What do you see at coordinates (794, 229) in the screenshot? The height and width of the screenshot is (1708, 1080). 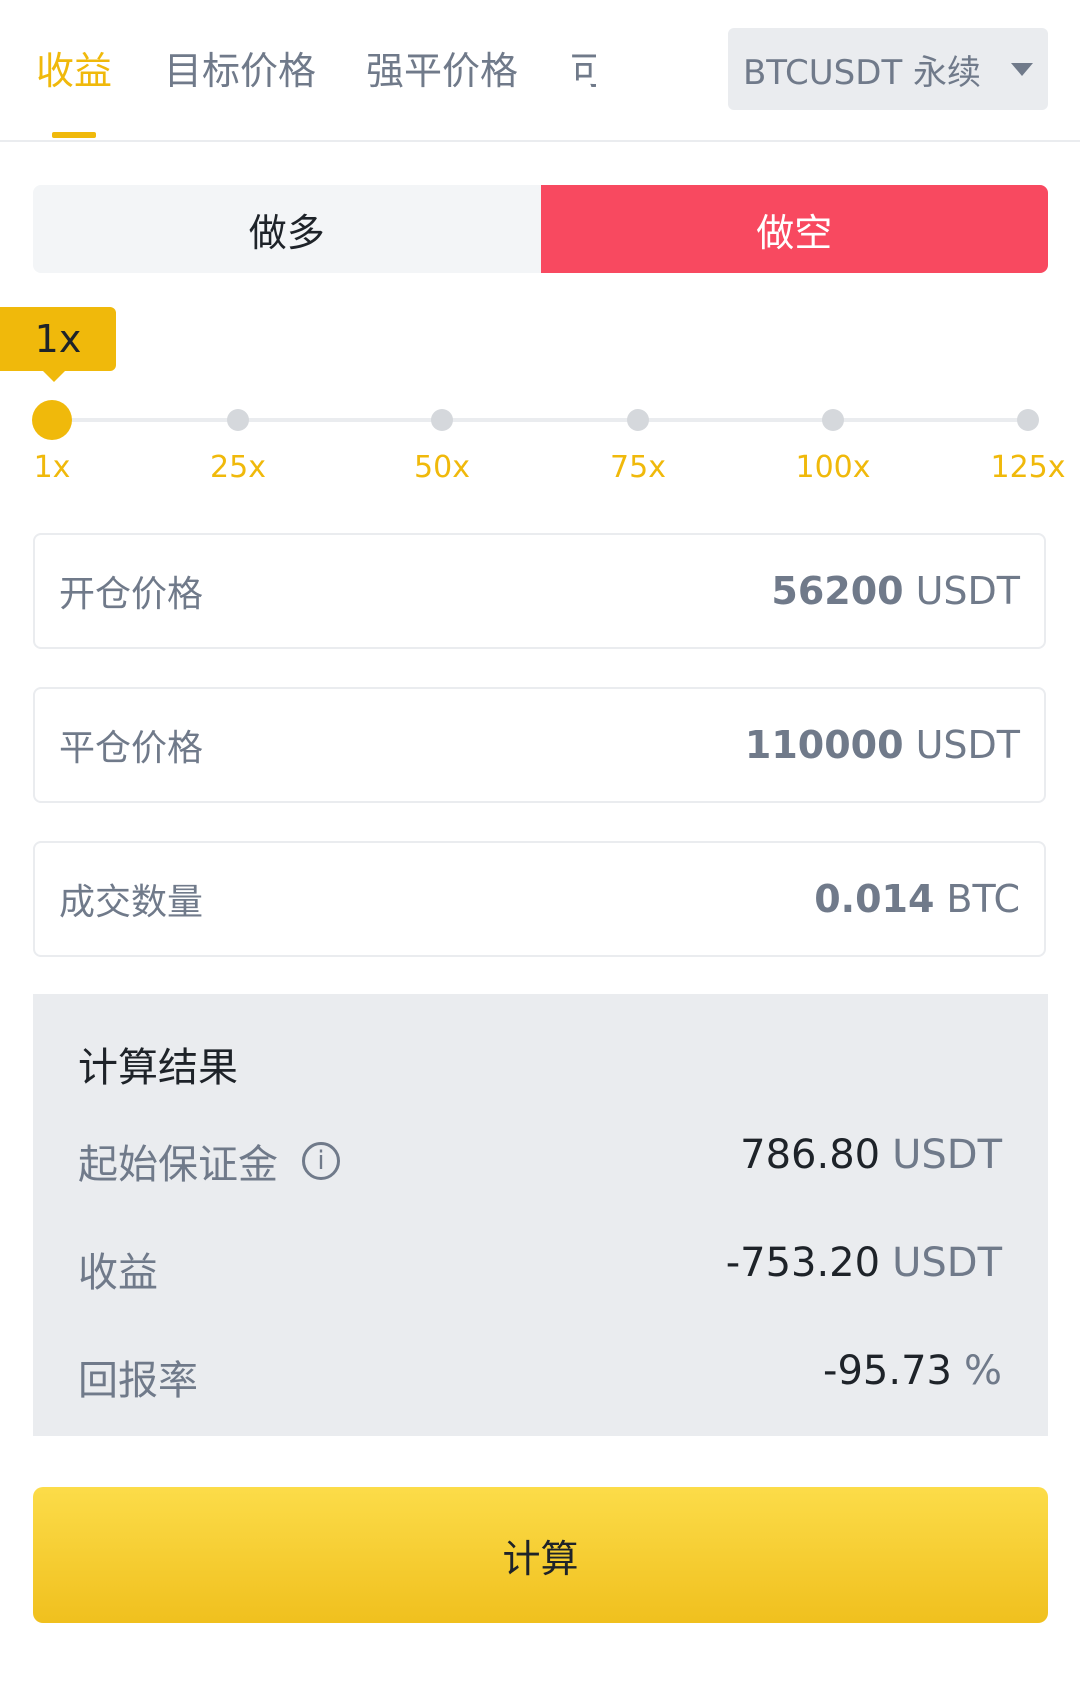 I see `short-button: 做空` at bounding box center [794, 229].